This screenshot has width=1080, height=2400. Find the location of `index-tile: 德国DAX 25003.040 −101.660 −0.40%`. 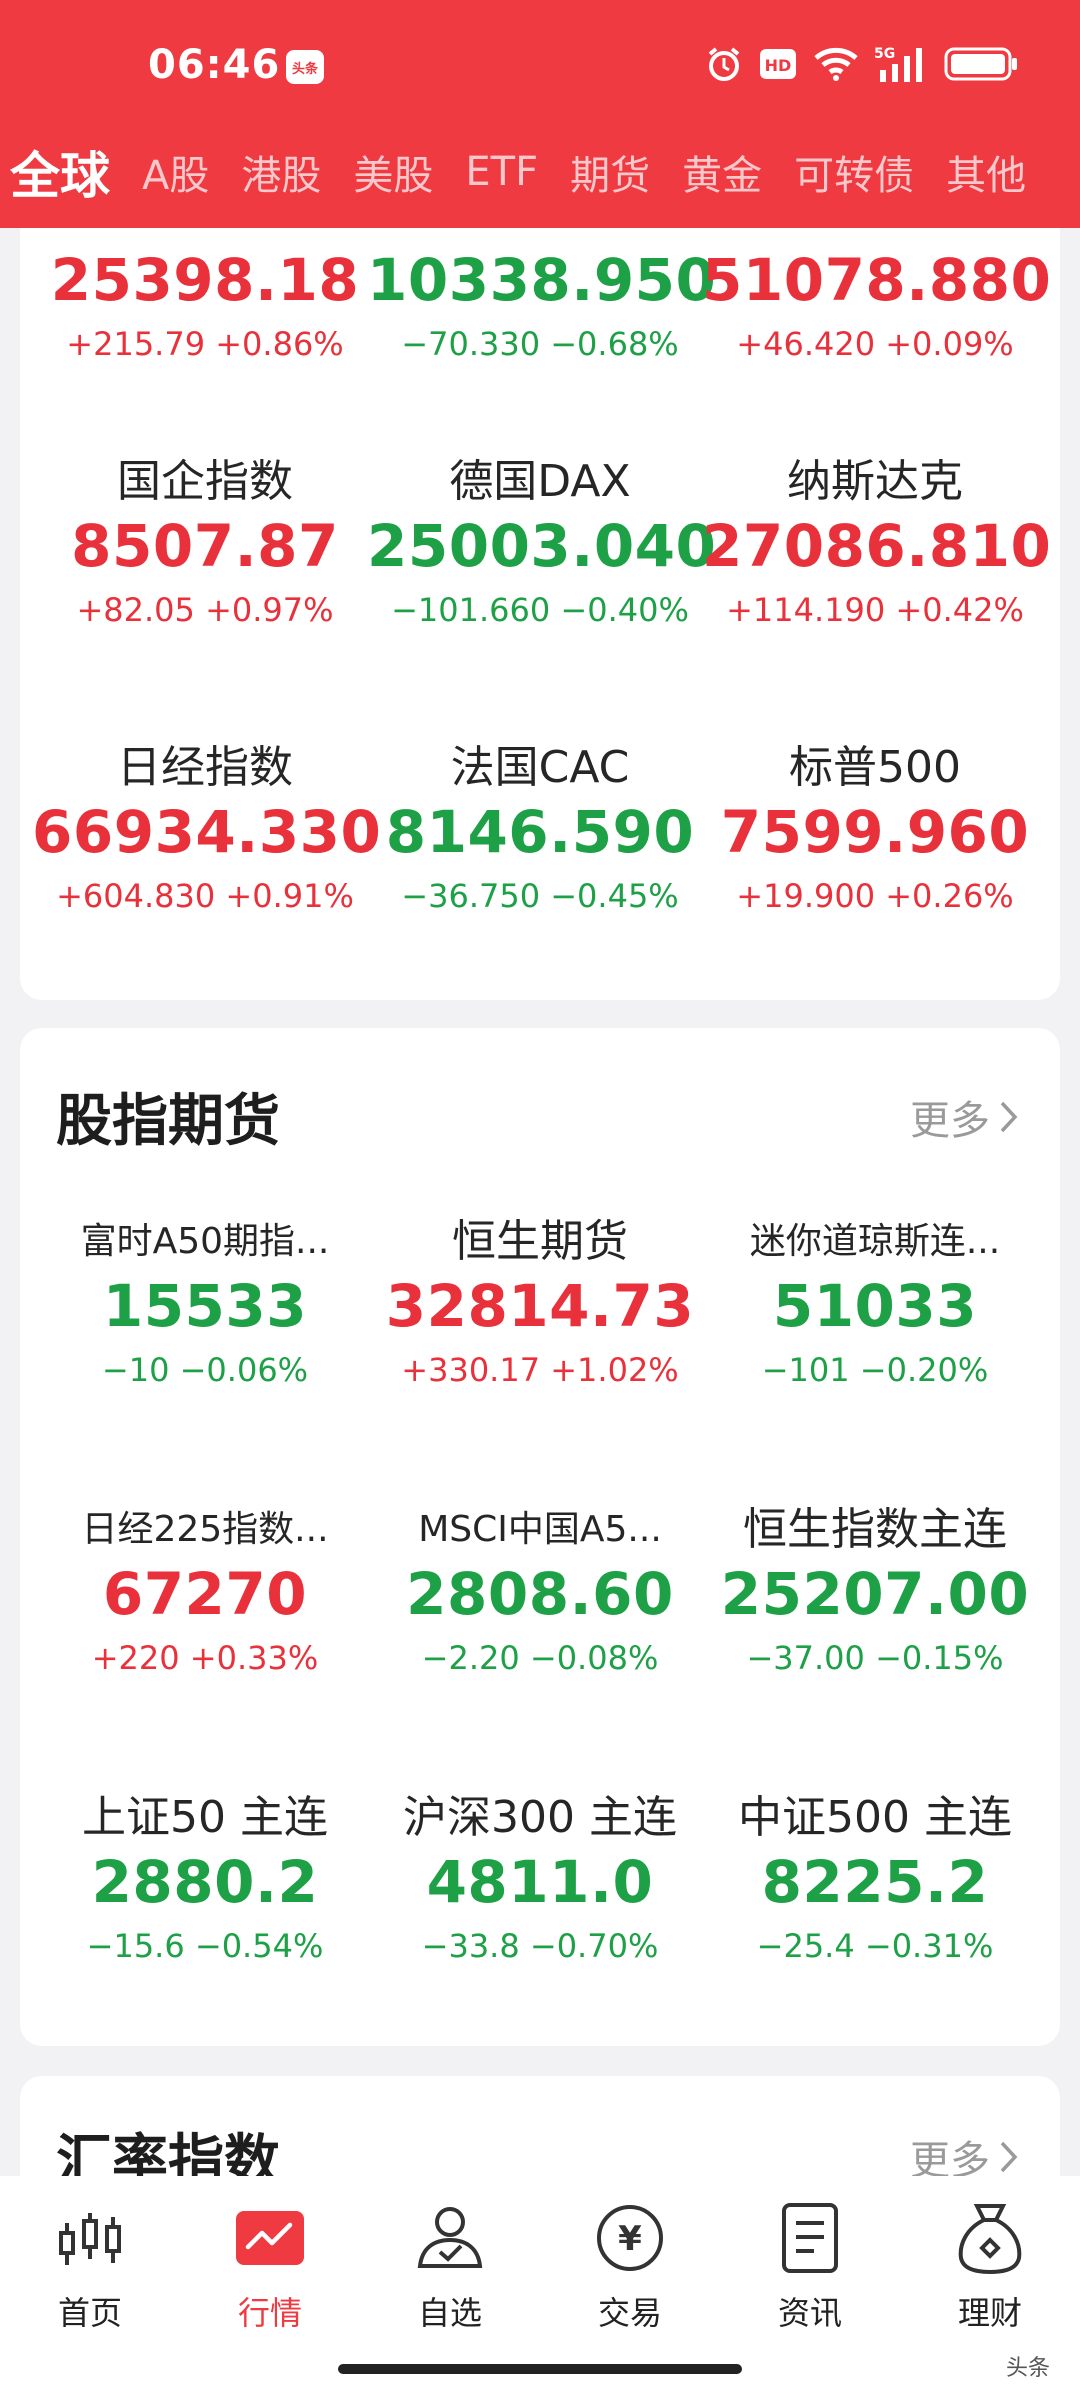

index-tile: 德国DAX 25003.040 −101.660 −0.40% is located at coordinates (541, 543).